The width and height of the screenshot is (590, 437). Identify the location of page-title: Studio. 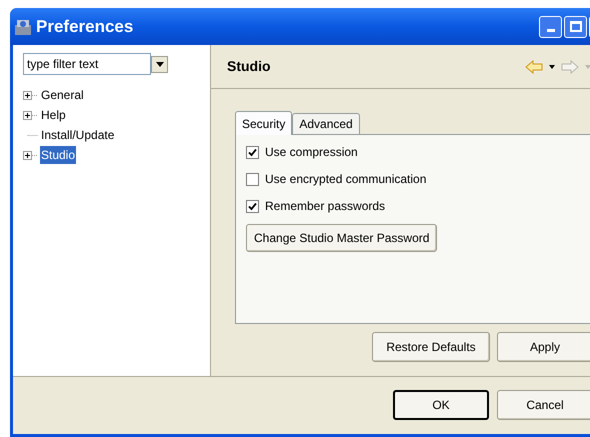
(249, 66).